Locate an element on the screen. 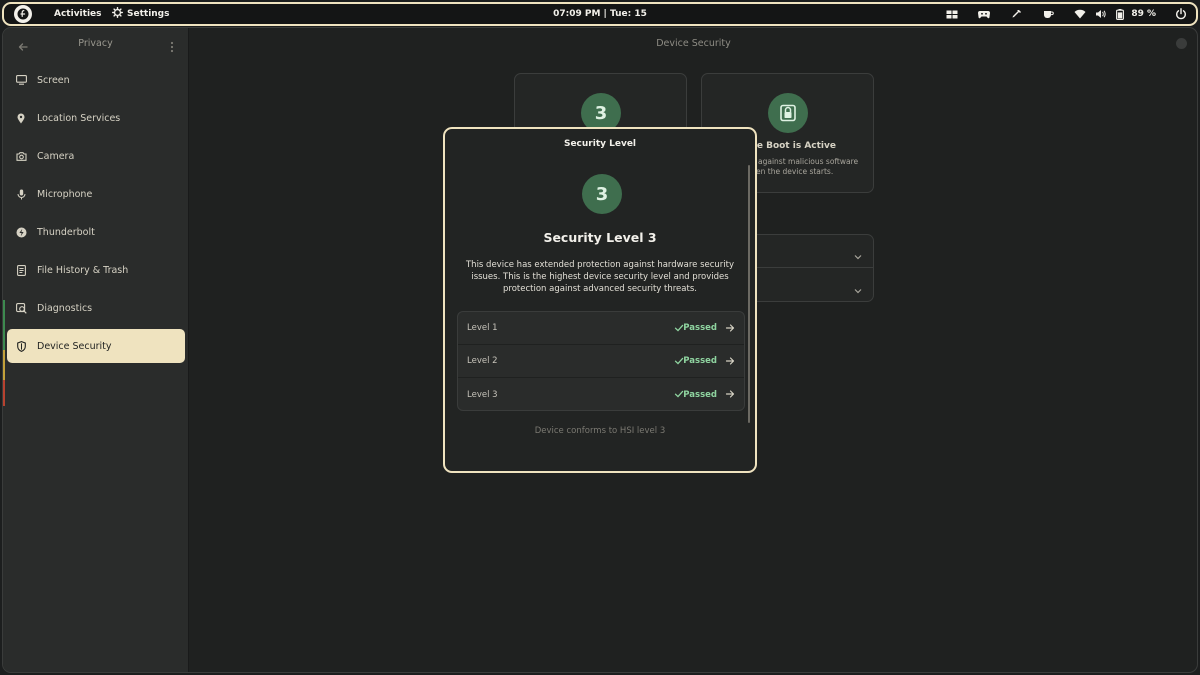  battery-percentage: 89 % is located at coordinates (1143, 14).